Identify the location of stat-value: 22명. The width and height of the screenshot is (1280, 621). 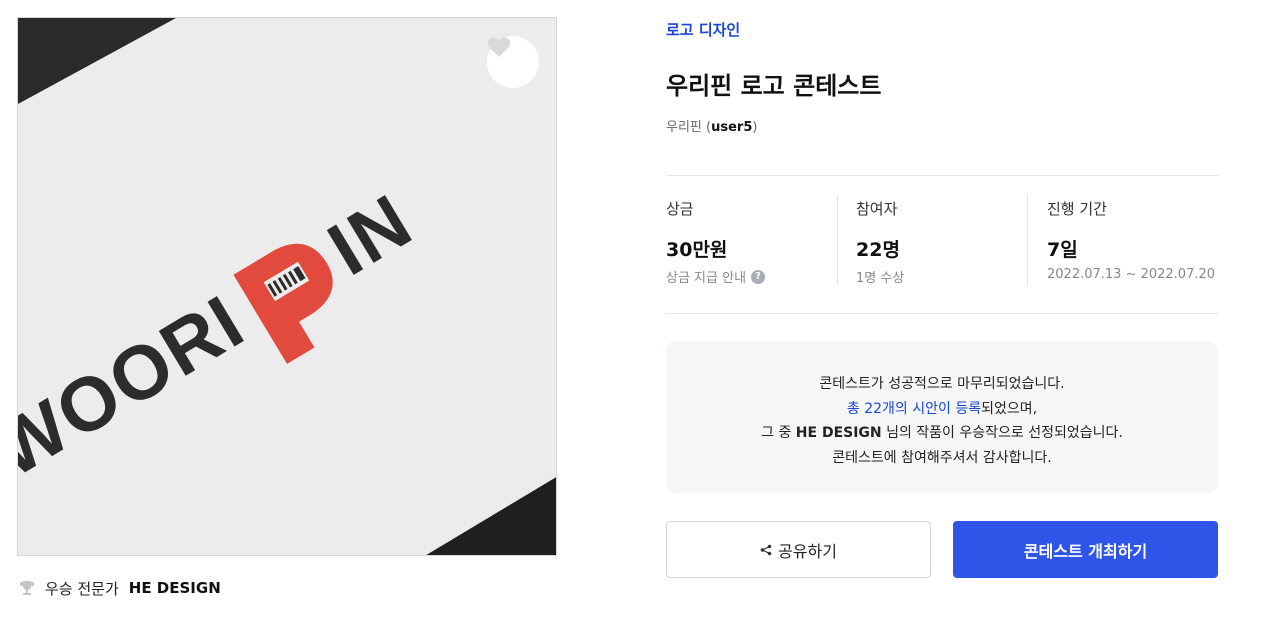
(878, 250).